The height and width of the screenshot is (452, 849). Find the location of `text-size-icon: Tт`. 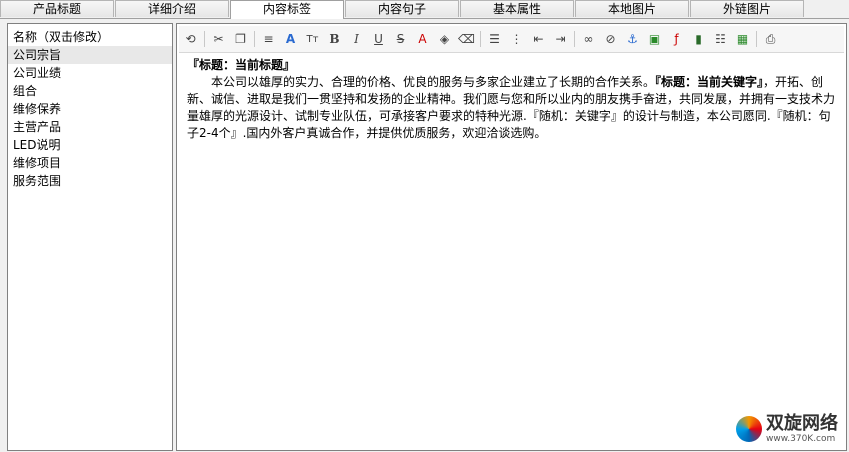

text-size-icon: Tт is located at coordinates (312, 39).